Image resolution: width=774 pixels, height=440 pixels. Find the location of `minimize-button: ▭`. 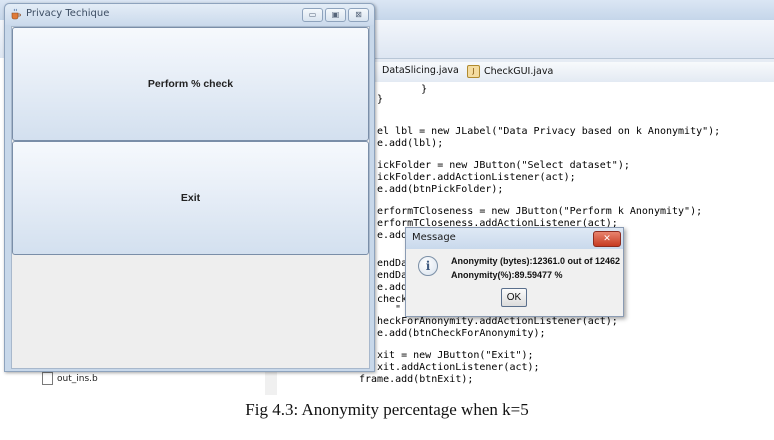

minimize-button: ▭ is located at coordinates (312, 15).